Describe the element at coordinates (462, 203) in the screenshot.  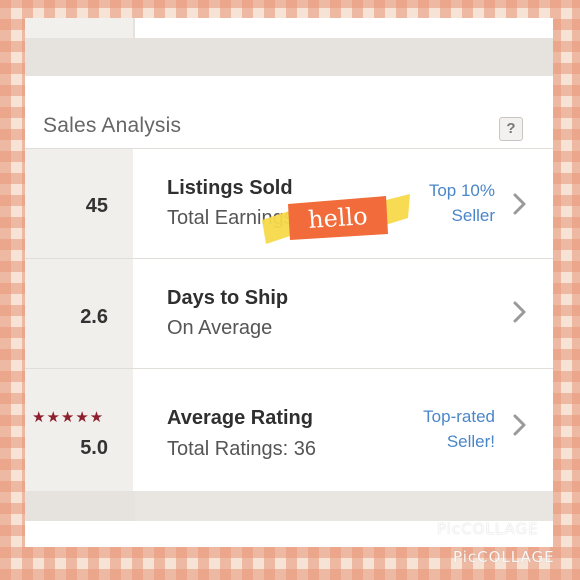
I see `top-seller-badge: Top 10% Seller` at that location.